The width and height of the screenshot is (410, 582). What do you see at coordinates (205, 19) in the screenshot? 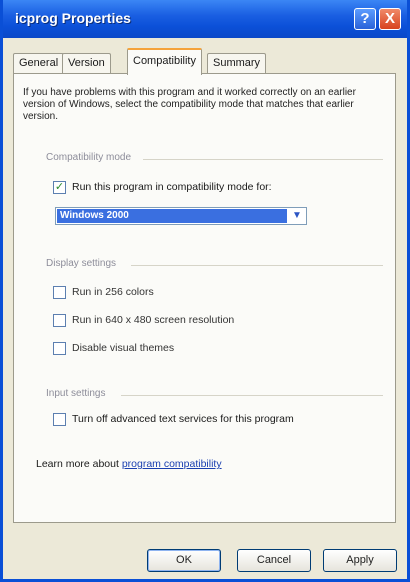
I see `title-bar: icprog Properties ? X` at bounding box center [205, 19].